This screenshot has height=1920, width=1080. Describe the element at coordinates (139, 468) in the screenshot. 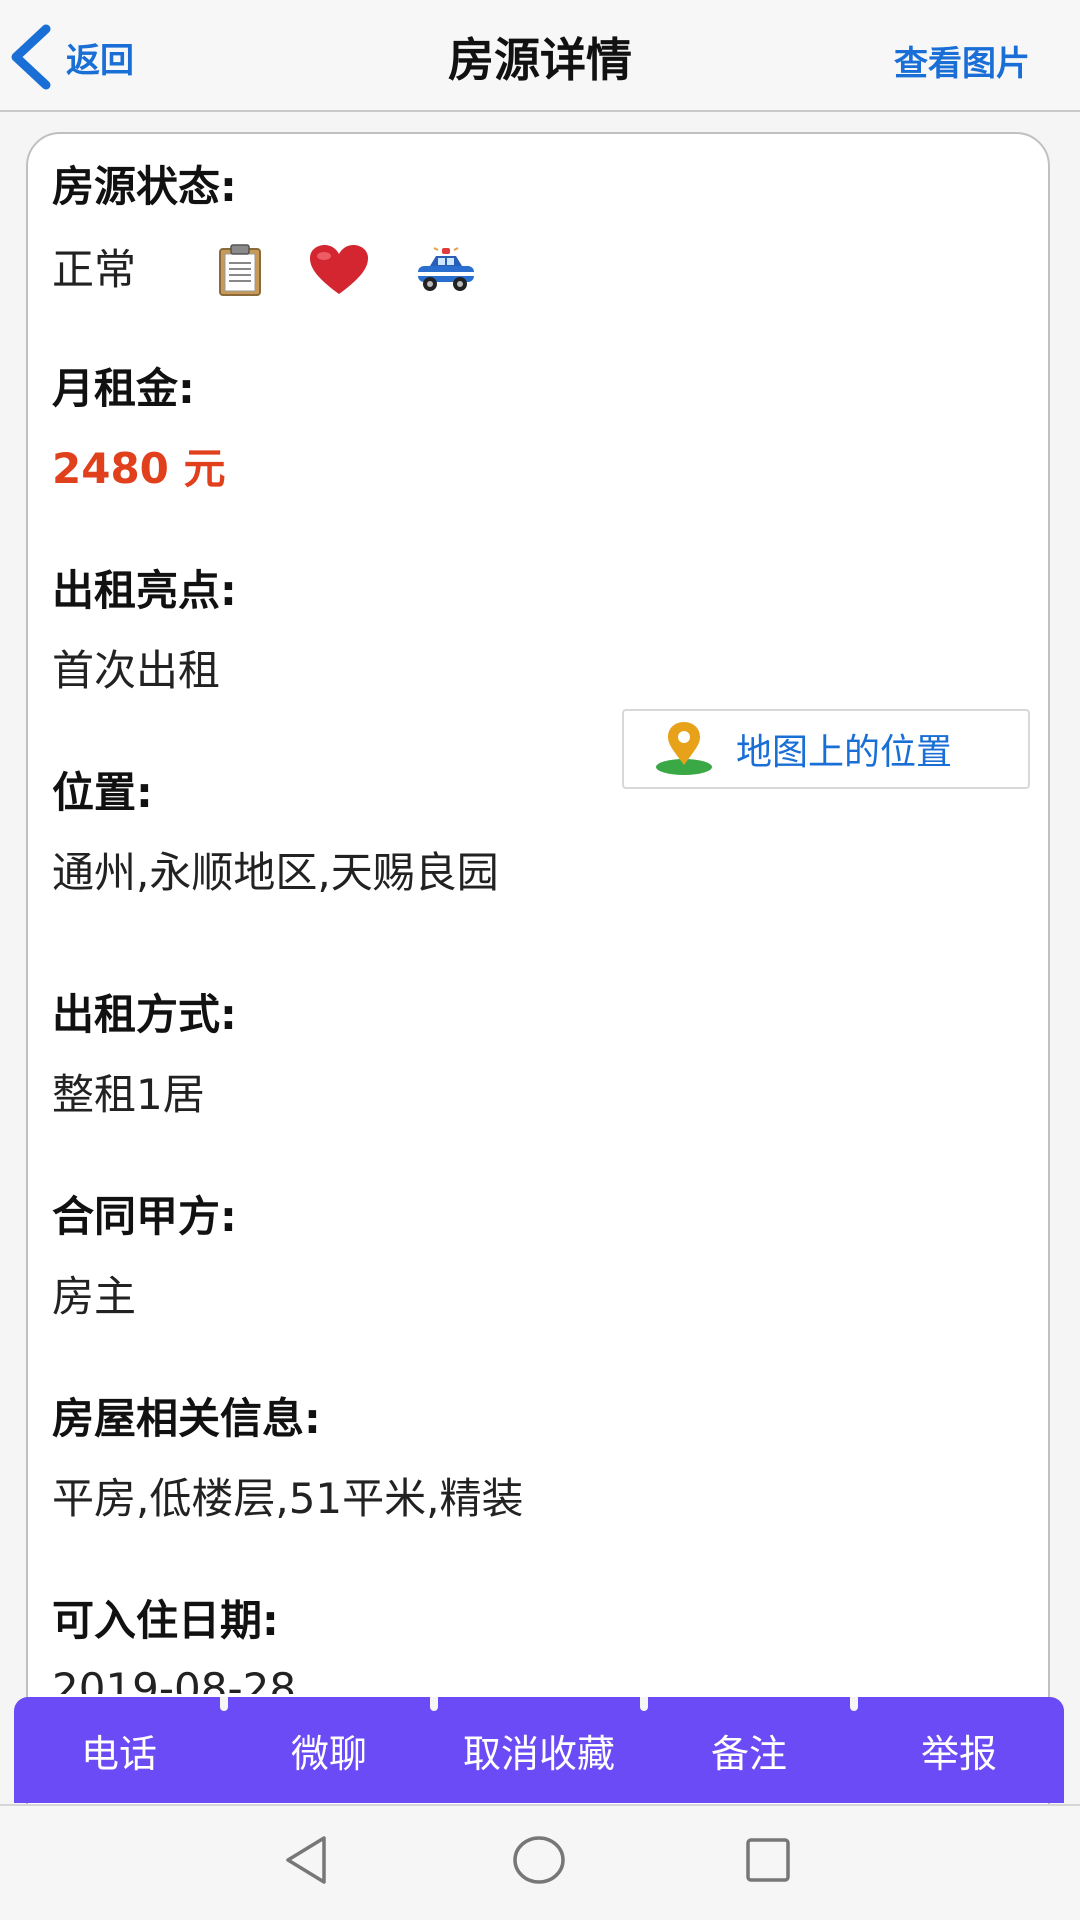

I see `rent-value: 2480 元` at that location.